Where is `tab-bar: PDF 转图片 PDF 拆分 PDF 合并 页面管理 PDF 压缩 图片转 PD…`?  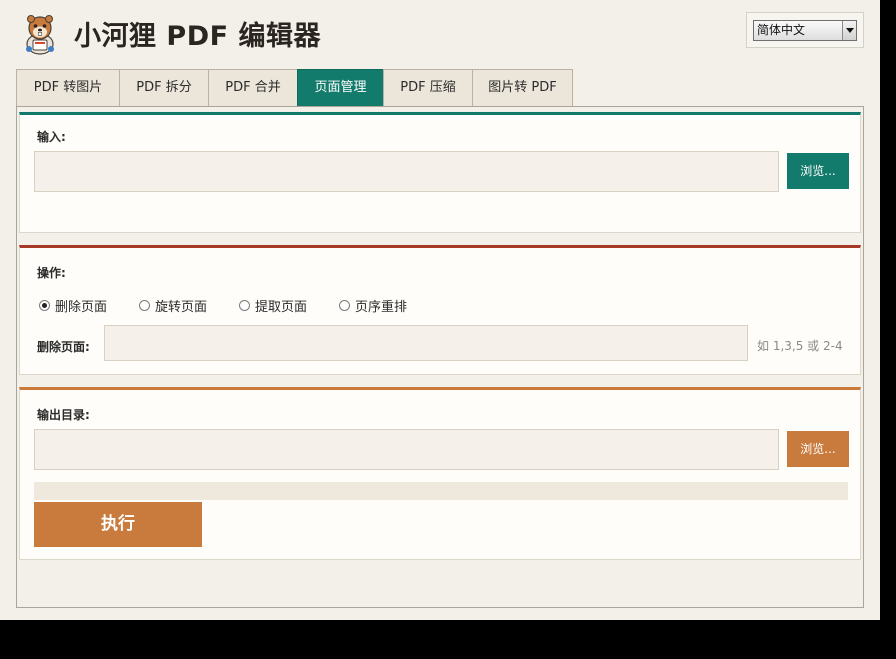
tab-bar: PDF 转图片 PDF 拆分 PDF 合并 页面管理 PDF 压缩 图片转 PD… is located at coordinates (294, 88).